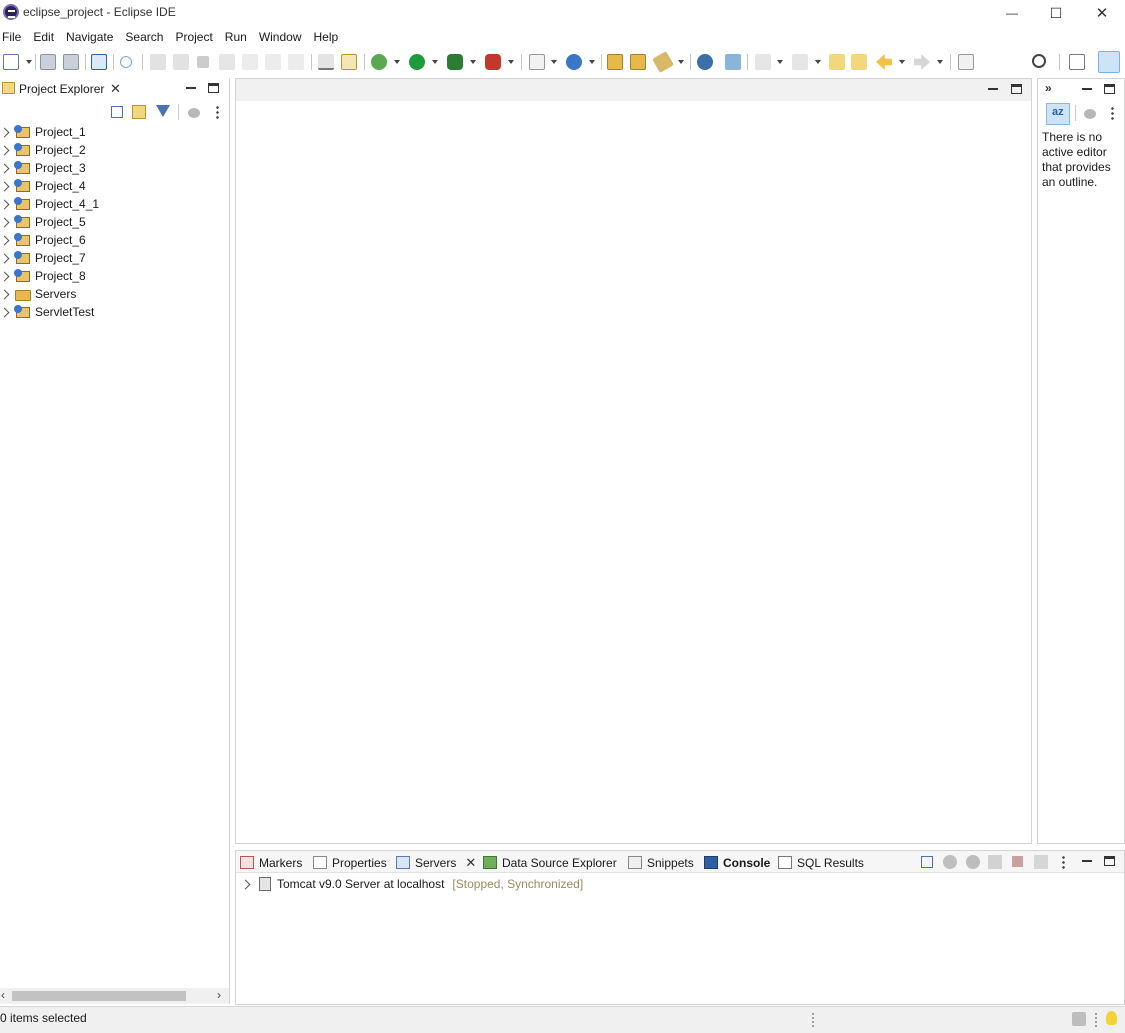  I want to click on tree-item: Project_2, so click(114, 150).